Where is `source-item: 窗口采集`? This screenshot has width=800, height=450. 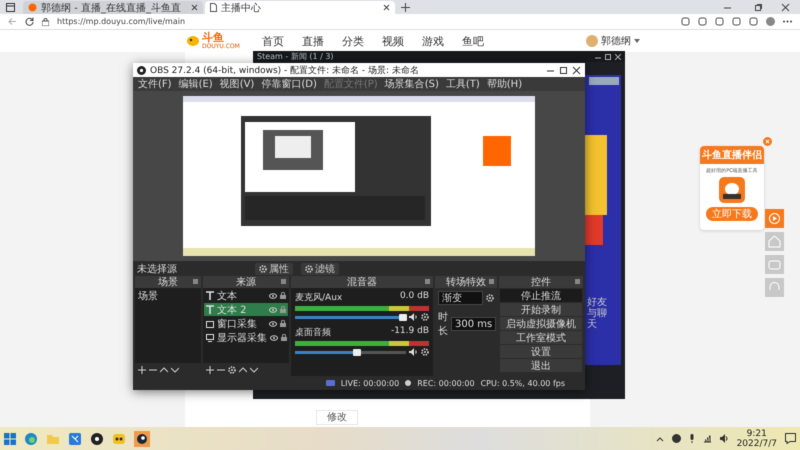 source-item: 窗口采集 is located at coordinates (246, 323).